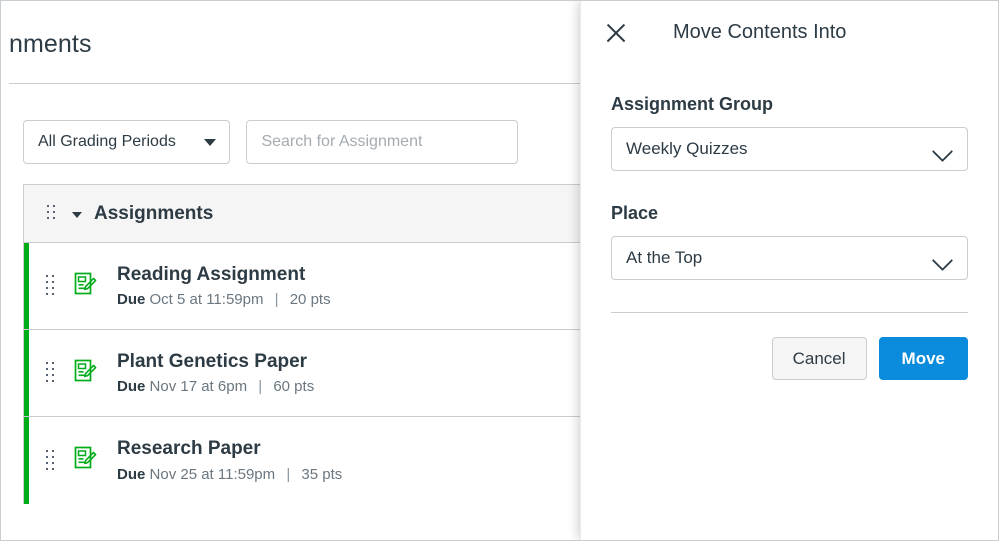  Describe the element at coordinates (310, 300) in the screenshot. I see `points-value: 20 pts` at that location.